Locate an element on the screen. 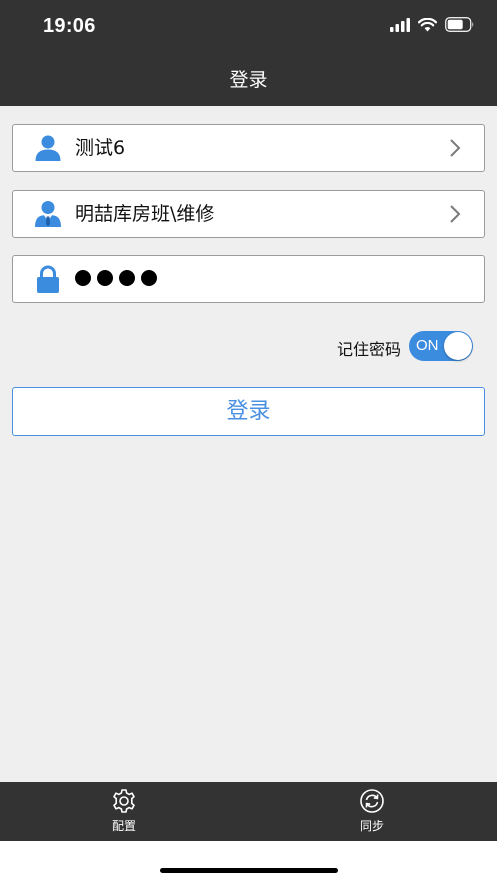 This screenshot has width=497, height=883. tab-sync: 同步 is located at coordinates (372, 811).